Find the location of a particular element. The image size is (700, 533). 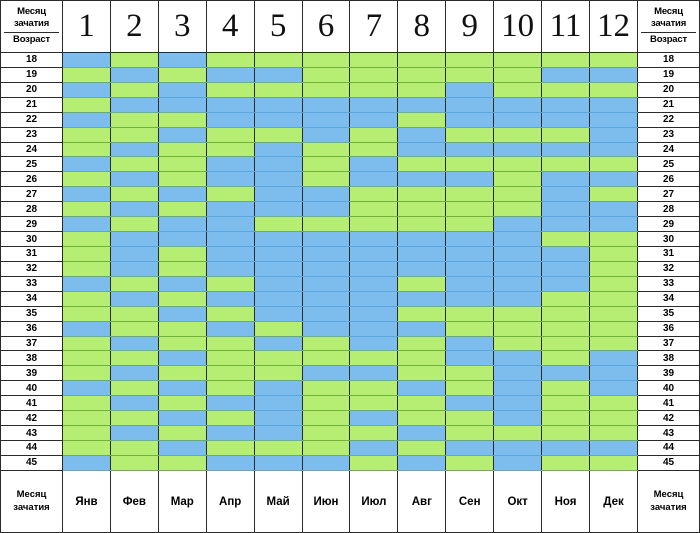

month-name-cell-sep: Сен is located at coordinates (470, 501).